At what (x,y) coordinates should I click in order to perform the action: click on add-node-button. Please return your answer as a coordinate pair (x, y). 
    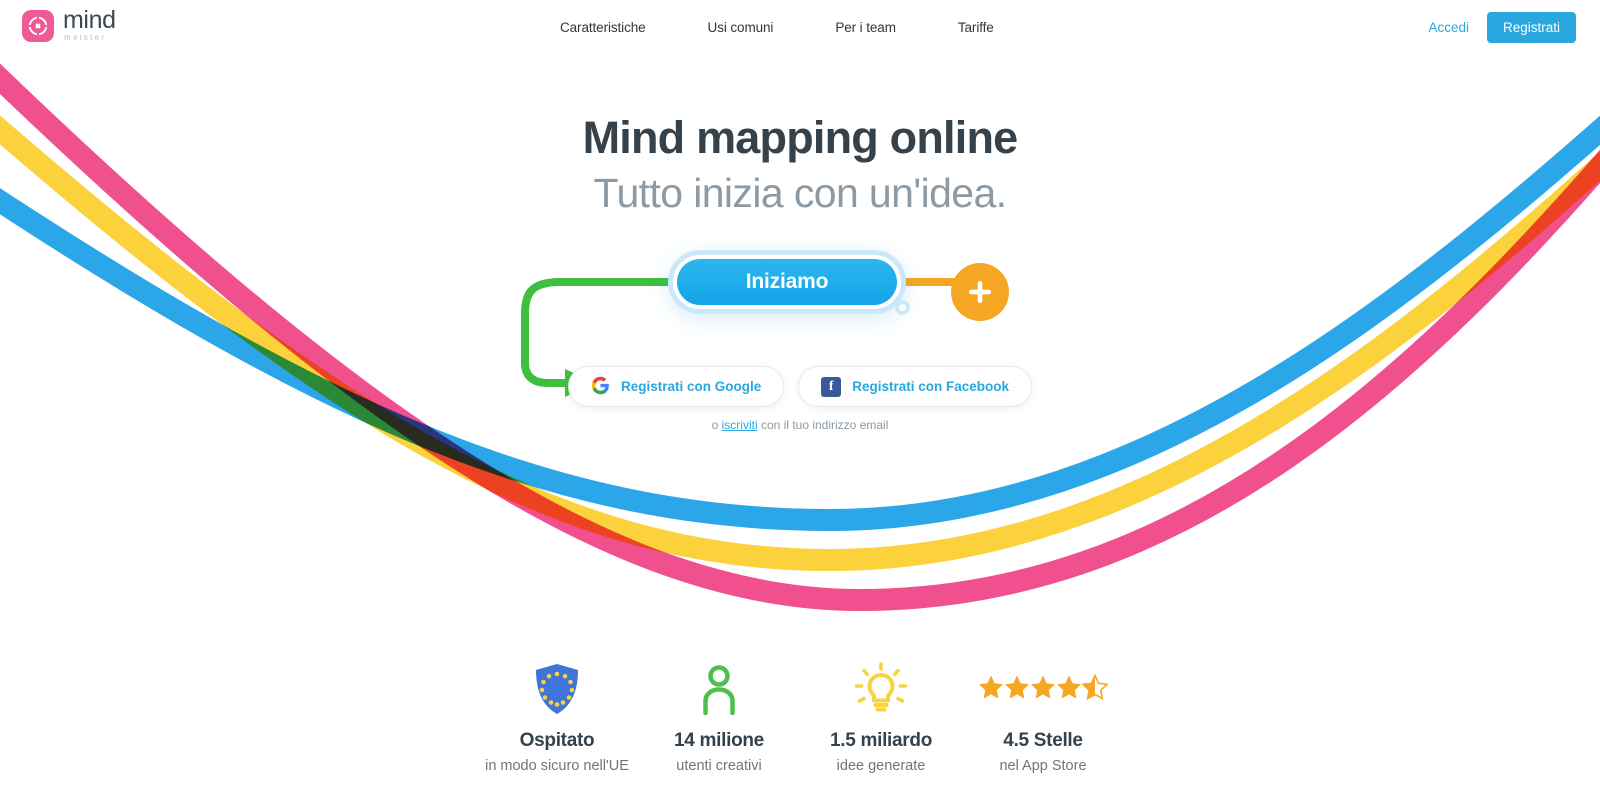
    Looking at the image, I should click on (980, 292).